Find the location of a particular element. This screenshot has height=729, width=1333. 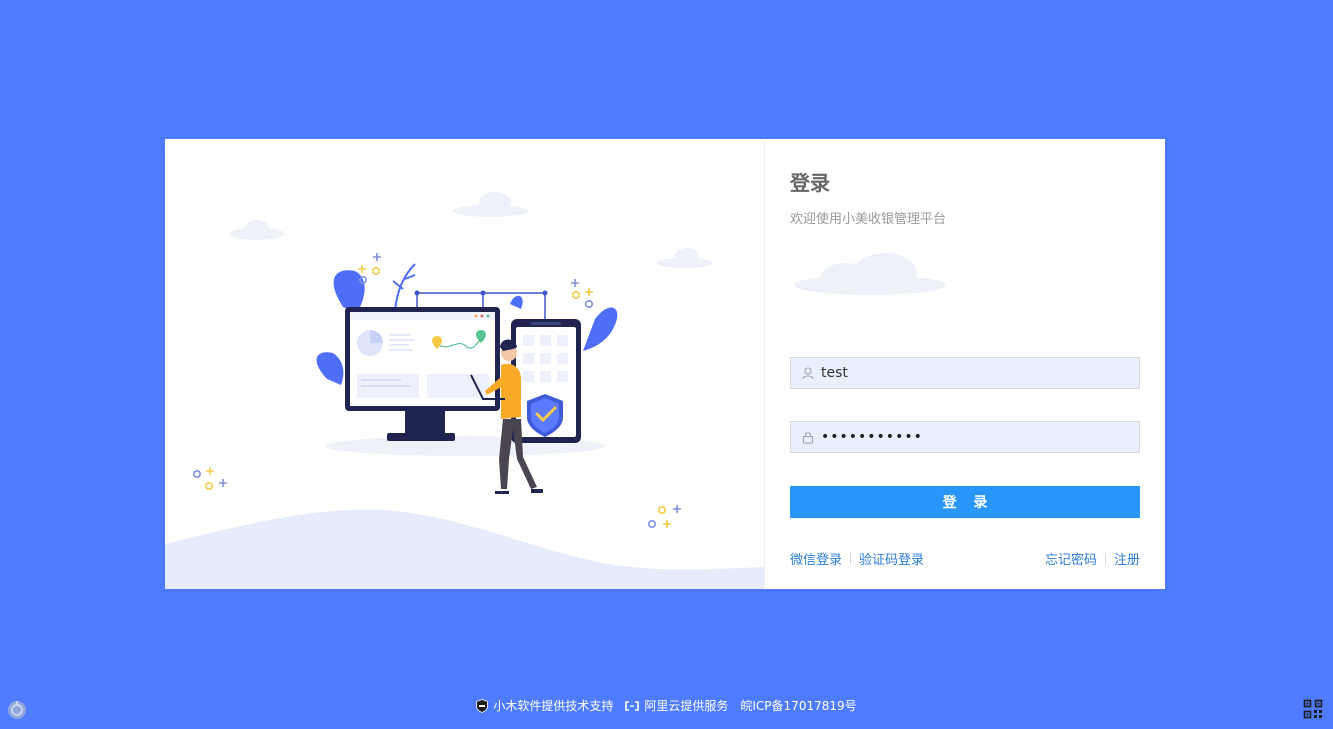

assistant-icon is located at coordinates (17, 712).